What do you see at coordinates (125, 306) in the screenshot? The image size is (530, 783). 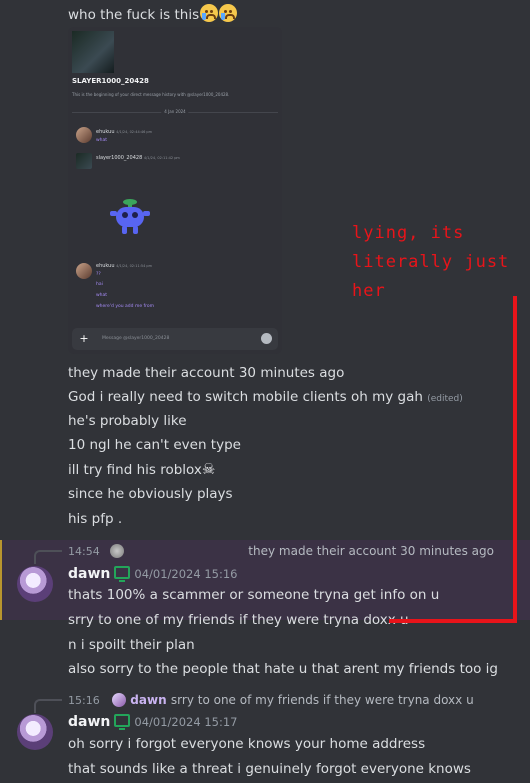 I see `message-text: where'd you add me from` at bounding box center [125, 306].